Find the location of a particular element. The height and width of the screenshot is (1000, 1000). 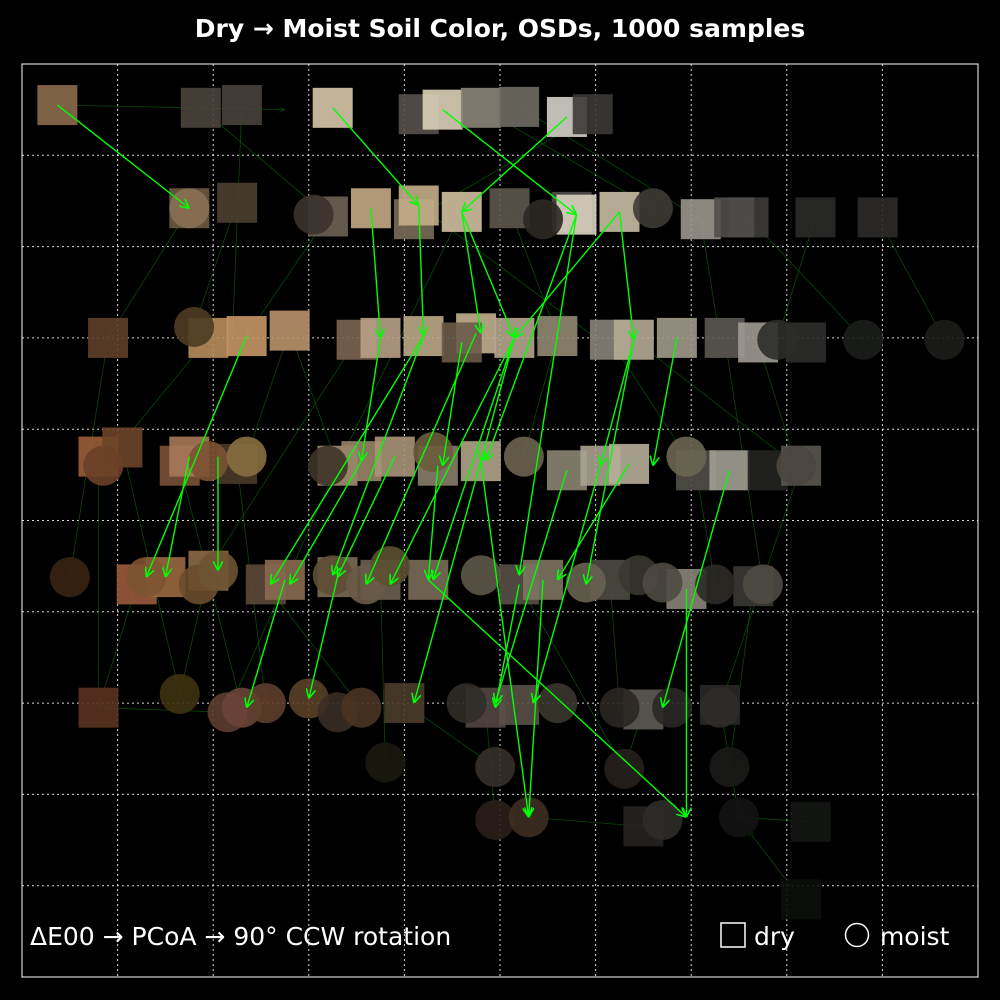

method-caption: ΔE00 → PCoA → 90° CCW rotation is located at coordinates (241, 936).